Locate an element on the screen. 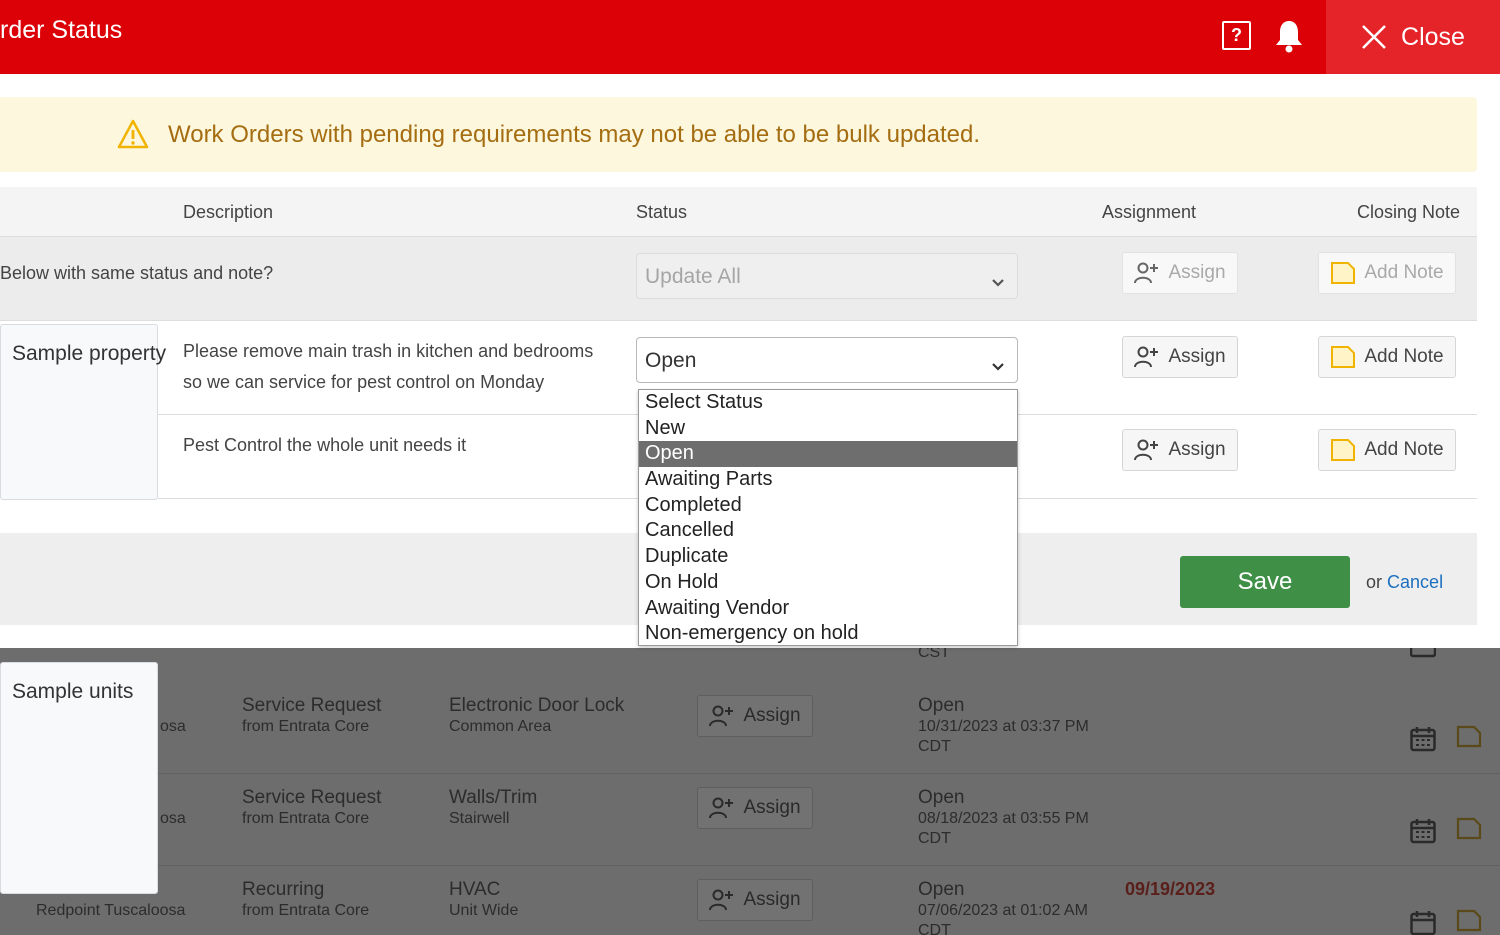 This screenshot has width=1500, height=935. modal-title: rder Status is located at coordinates (61, 30).